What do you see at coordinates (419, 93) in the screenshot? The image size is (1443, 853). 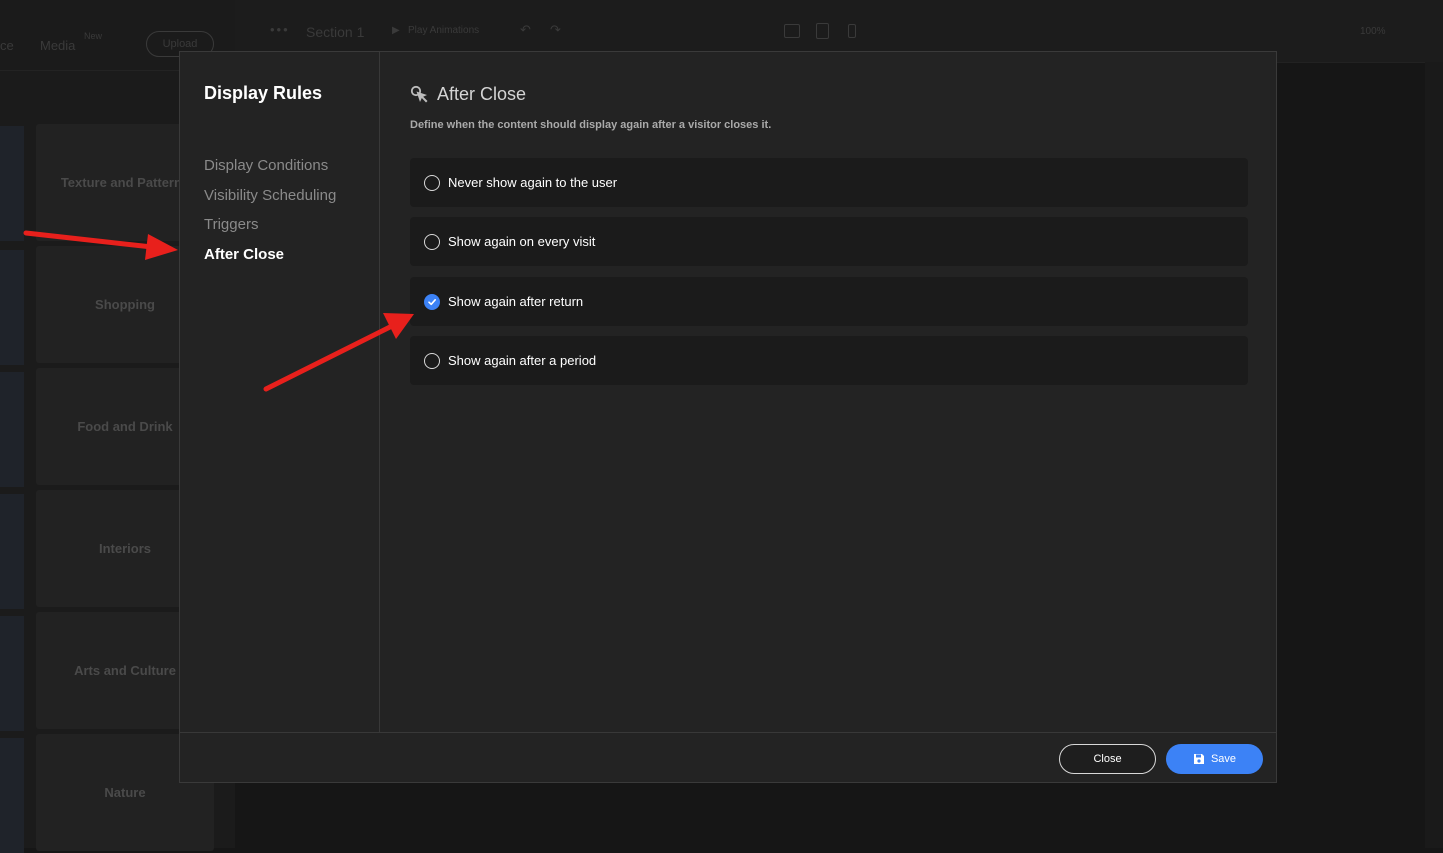 I see `cursor-click-icon` at bounding box center [419, 93].